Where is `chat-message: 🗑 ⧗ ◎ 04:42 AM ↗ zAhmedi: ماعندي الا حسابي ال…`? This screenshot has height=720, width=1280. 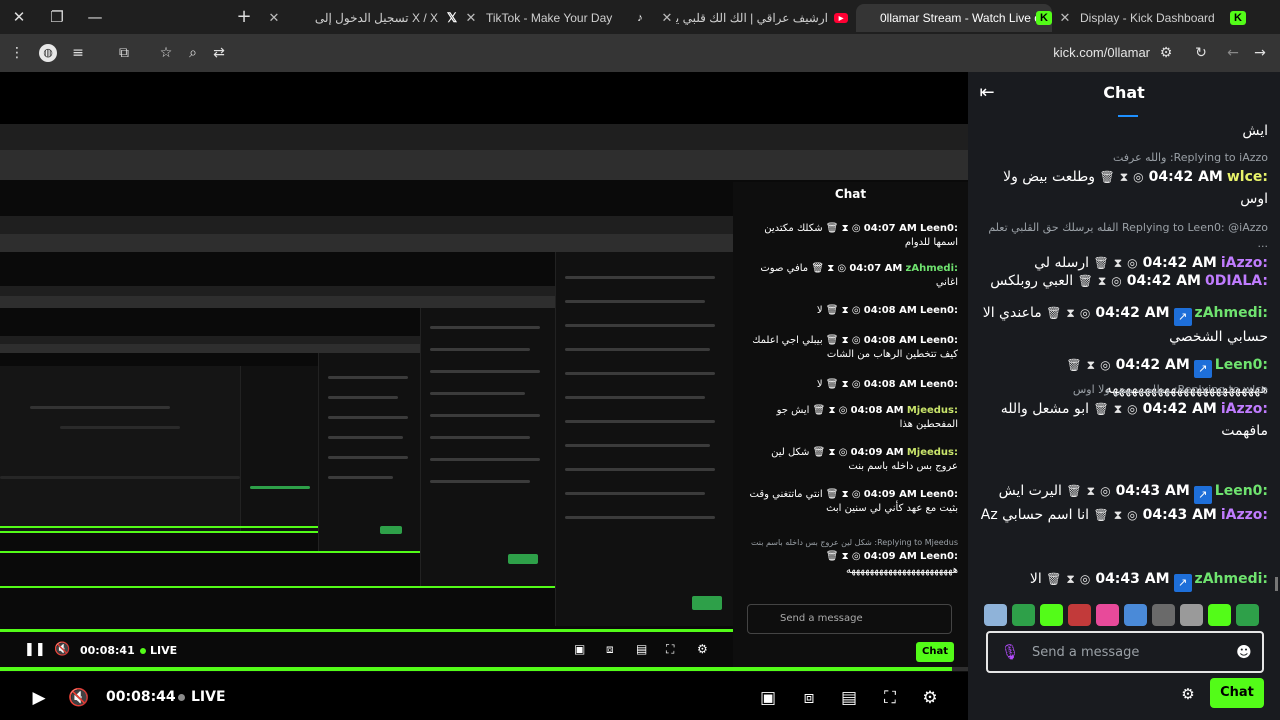
chat-message: 🗑 ⧗ ◎ 04:42 AM ↗ zAhmedi: ماعندي الا حسابي ال… is located at coordinates (1122, 325).